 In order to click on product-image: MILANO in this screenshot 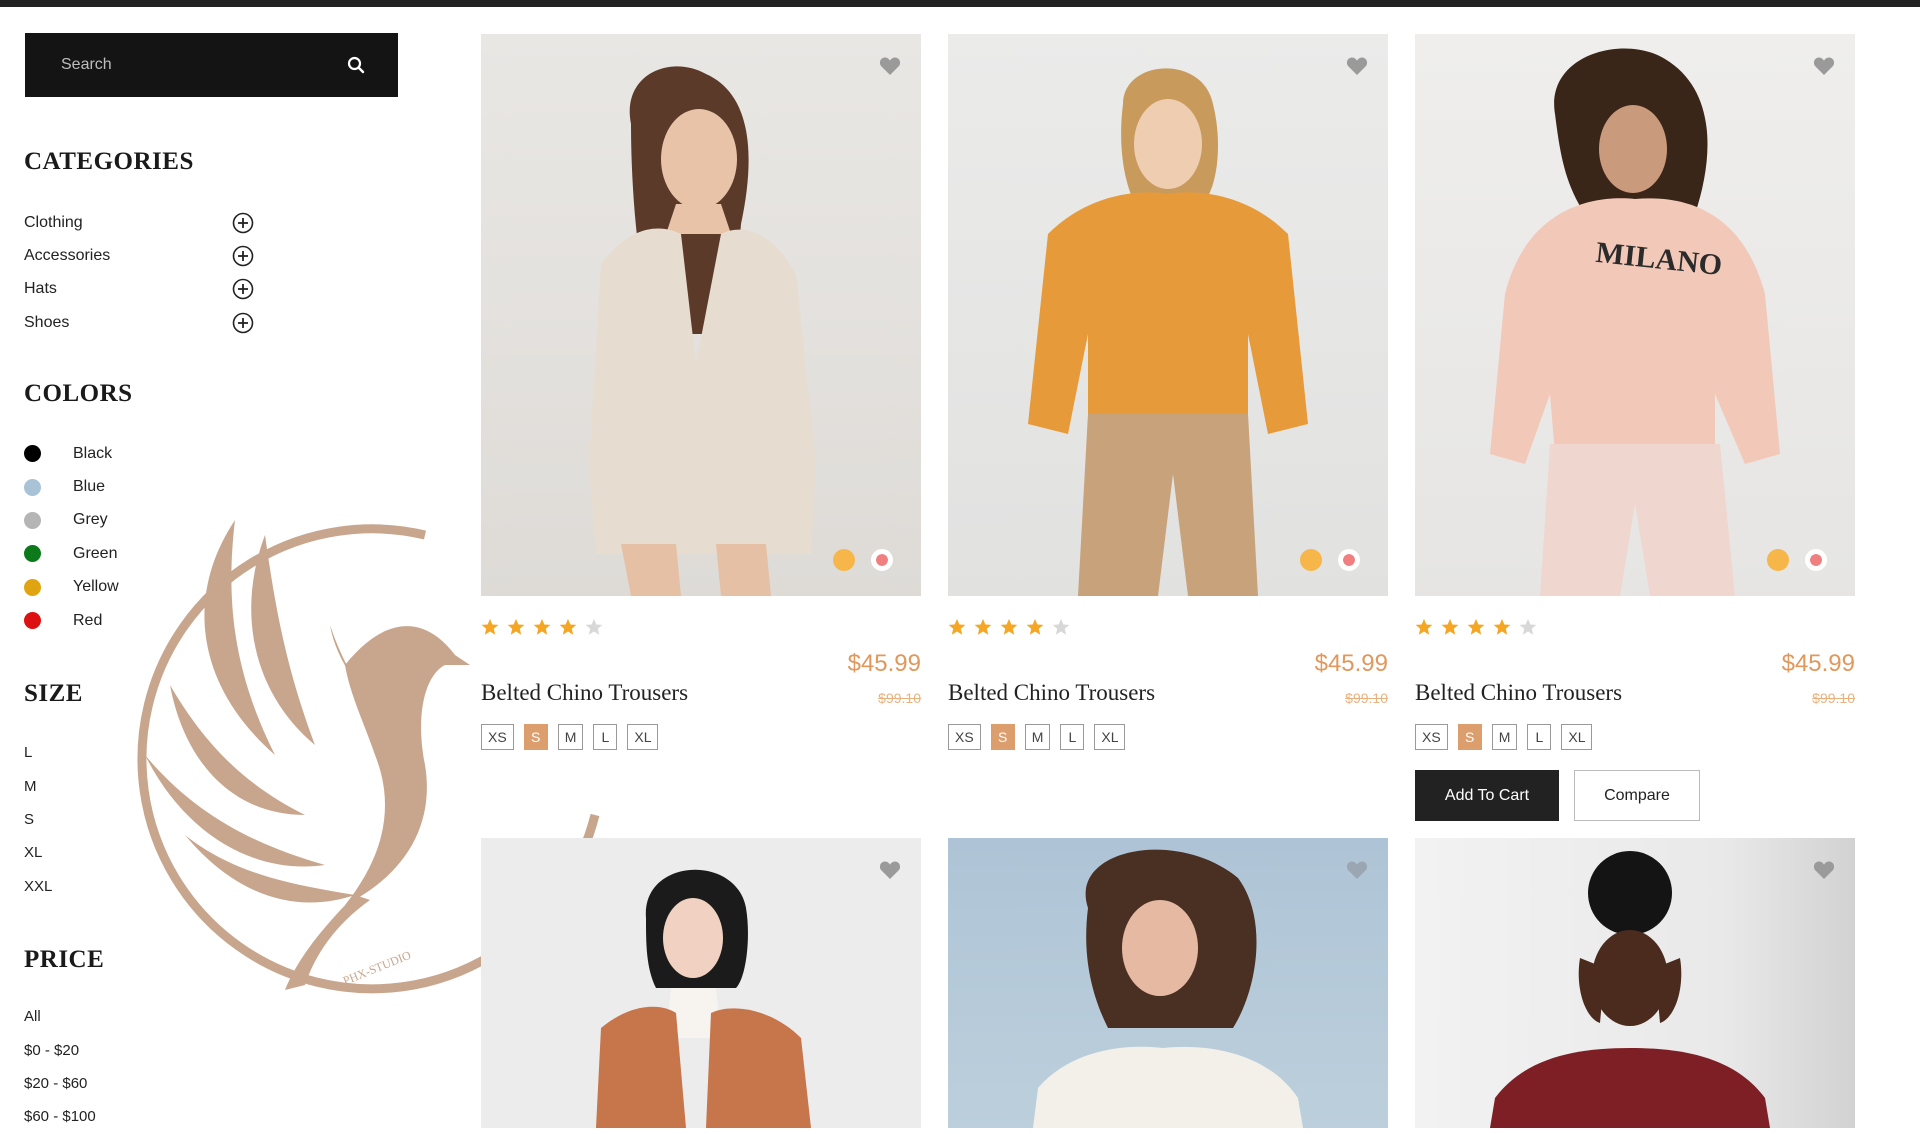, I will do `click(1635, 315)`.